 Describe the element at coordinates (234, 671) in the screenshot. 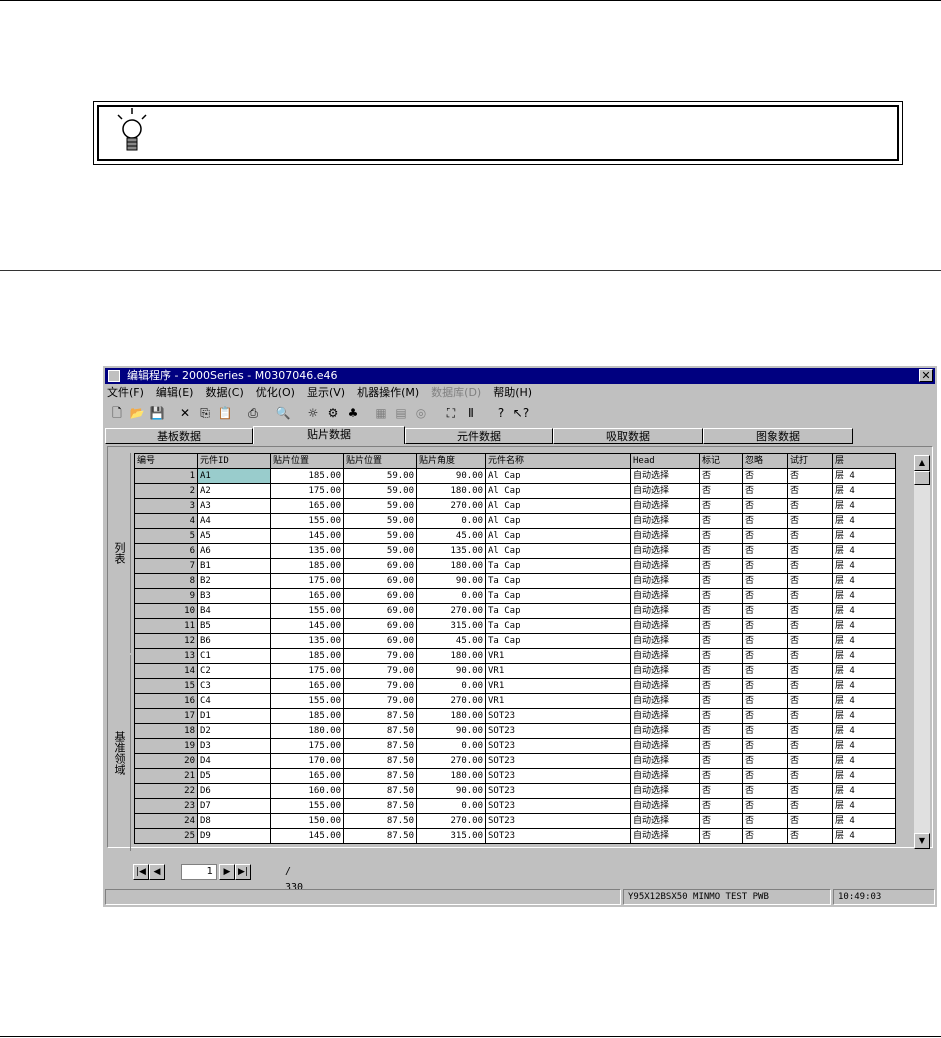

I see `table-cell: C2` at that location.